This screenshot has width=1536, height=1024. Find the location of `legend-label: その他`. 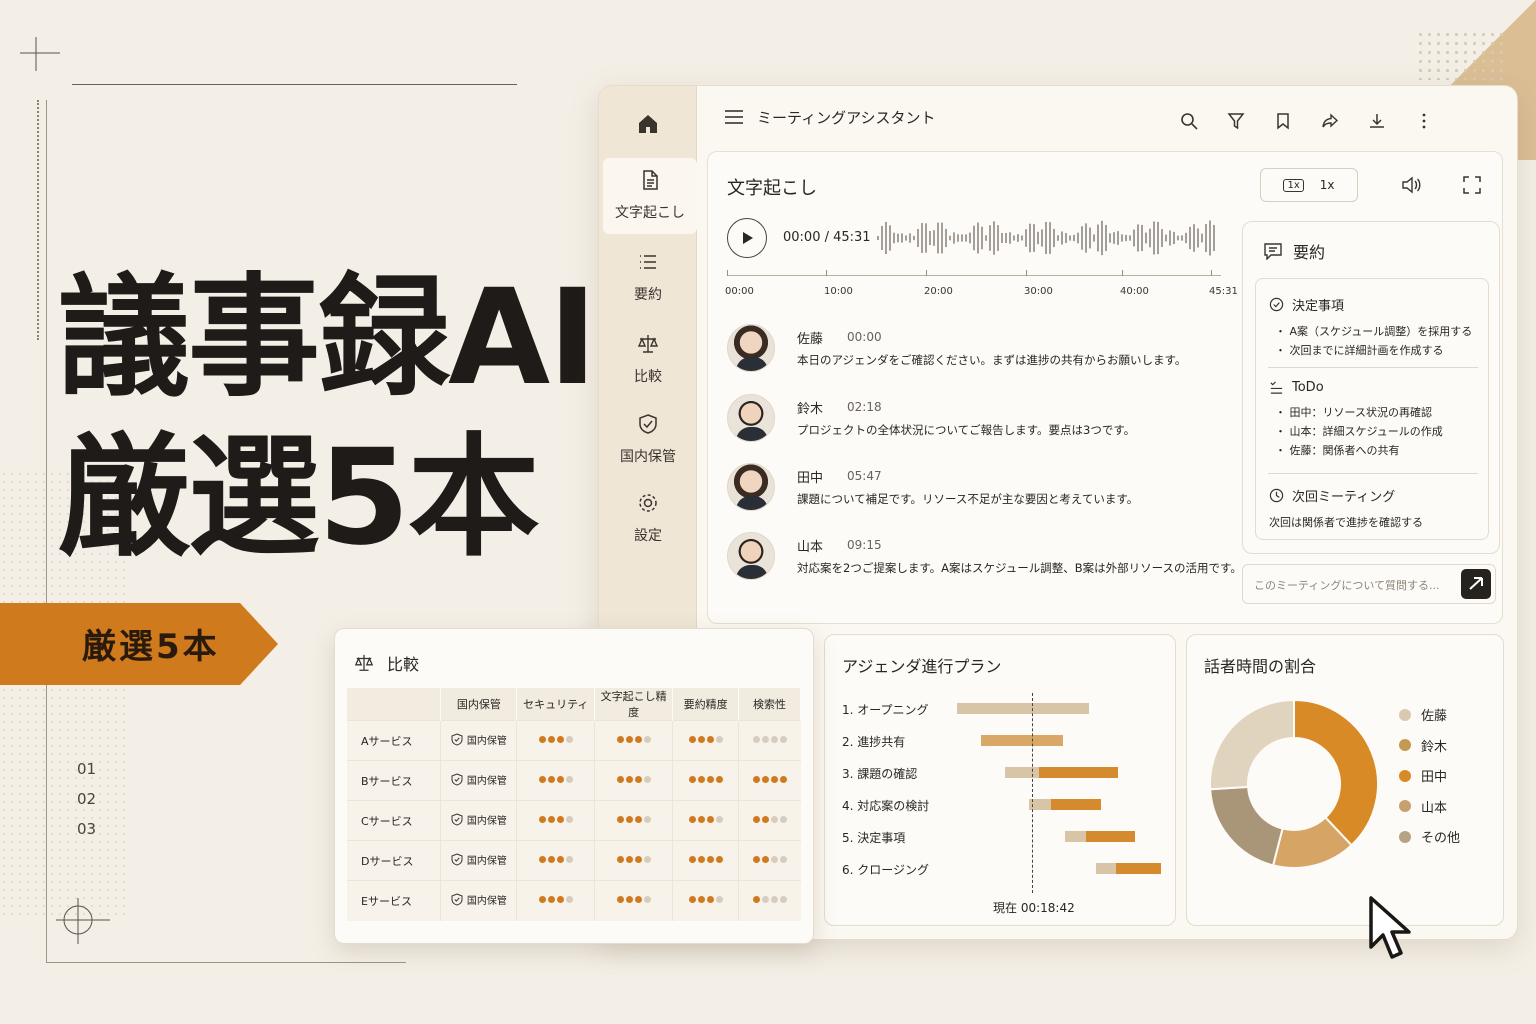

legend-label: その他 is located at coordinates (1441, 838).